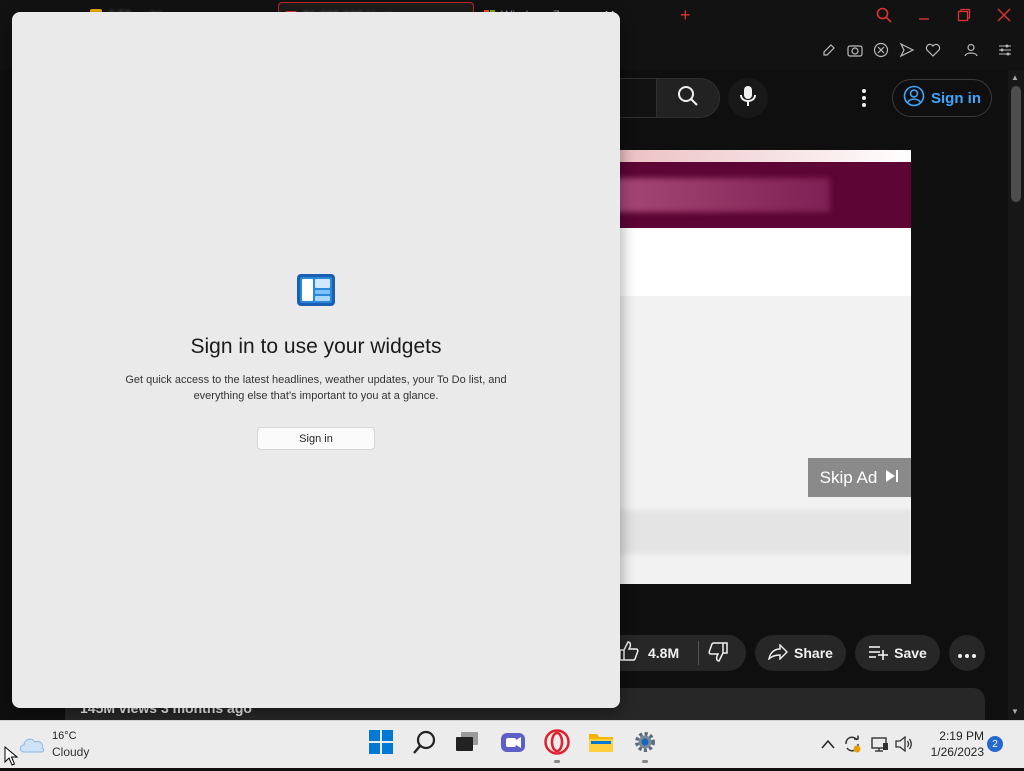 The width and height of the screenshot is (1024, 771). Describe the element at coordinates (698, 653) in the screenshot. I see `divider` at that location.